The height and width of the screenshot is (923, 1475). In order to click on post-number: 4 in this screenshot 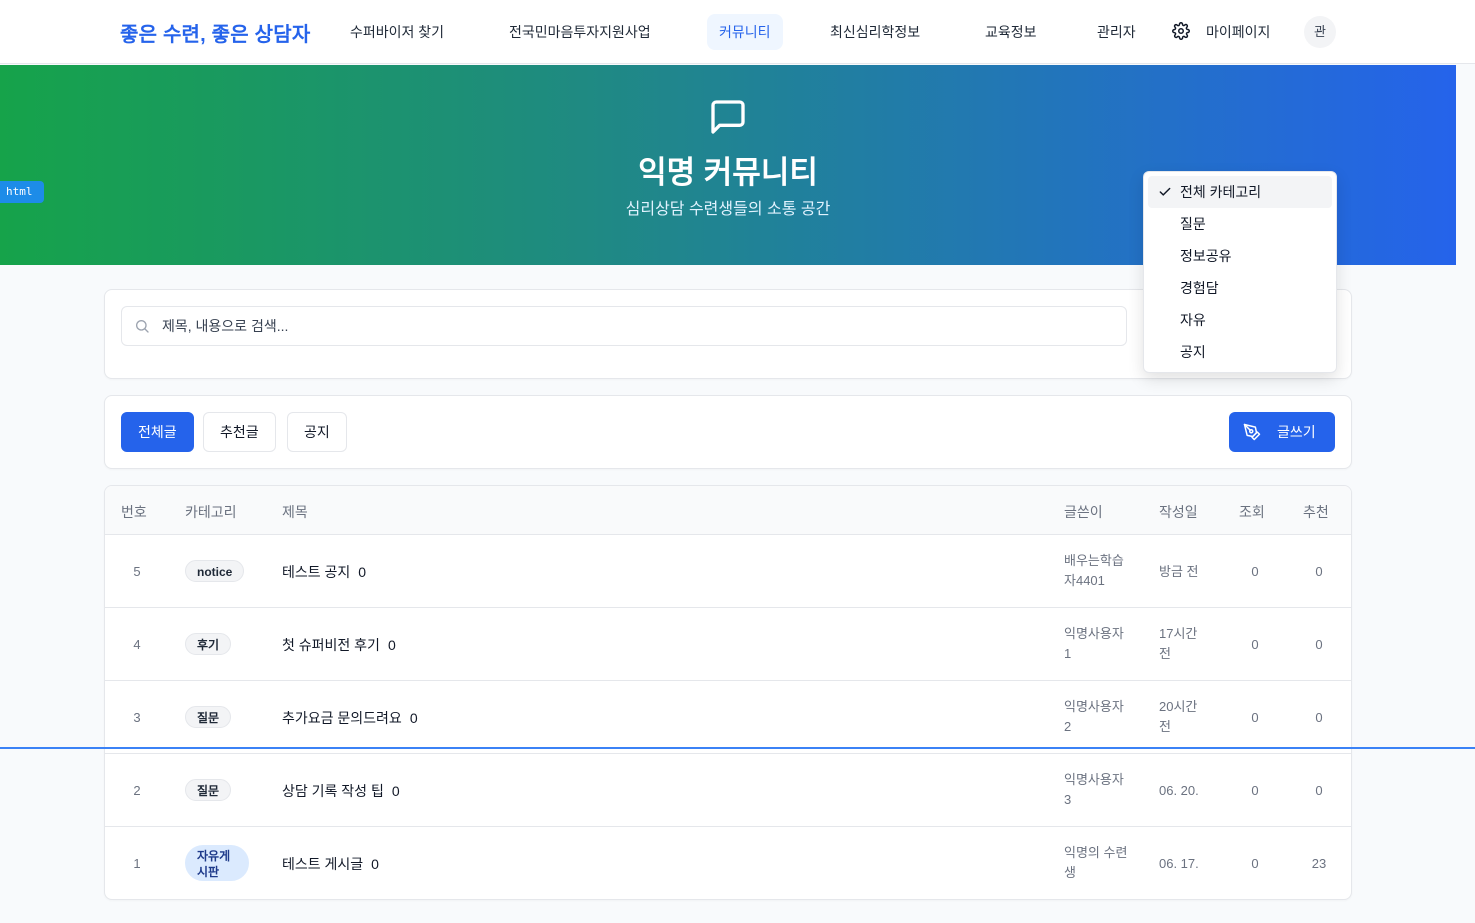, I will do `click(137, 644)`.